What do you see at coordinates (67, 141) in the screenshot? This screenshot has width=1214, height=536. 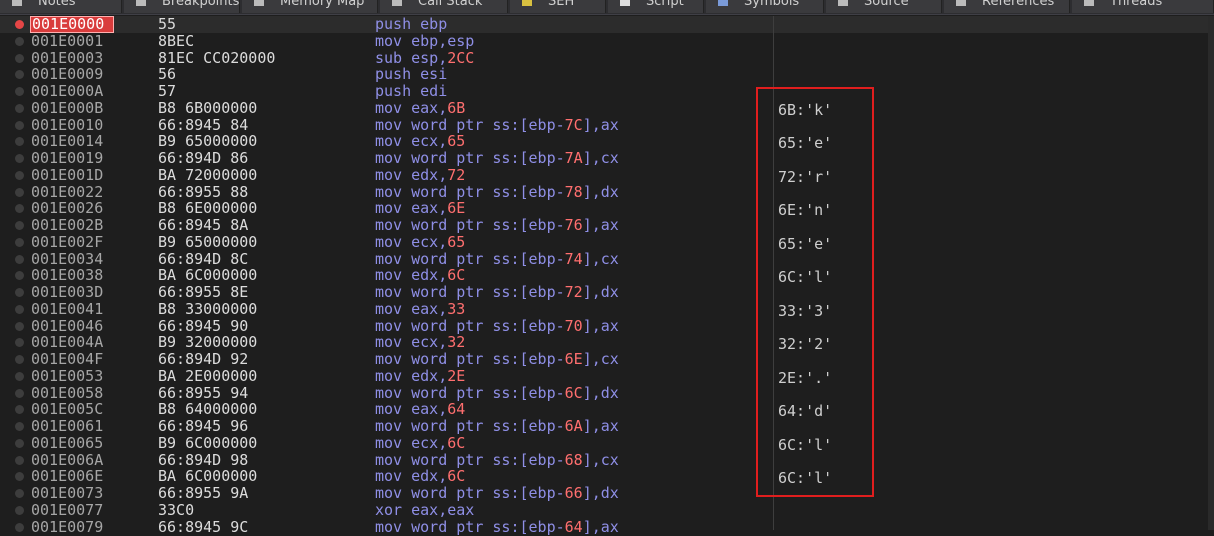 I see `address-cell: 001E0014` at bounding box center [67, 141].